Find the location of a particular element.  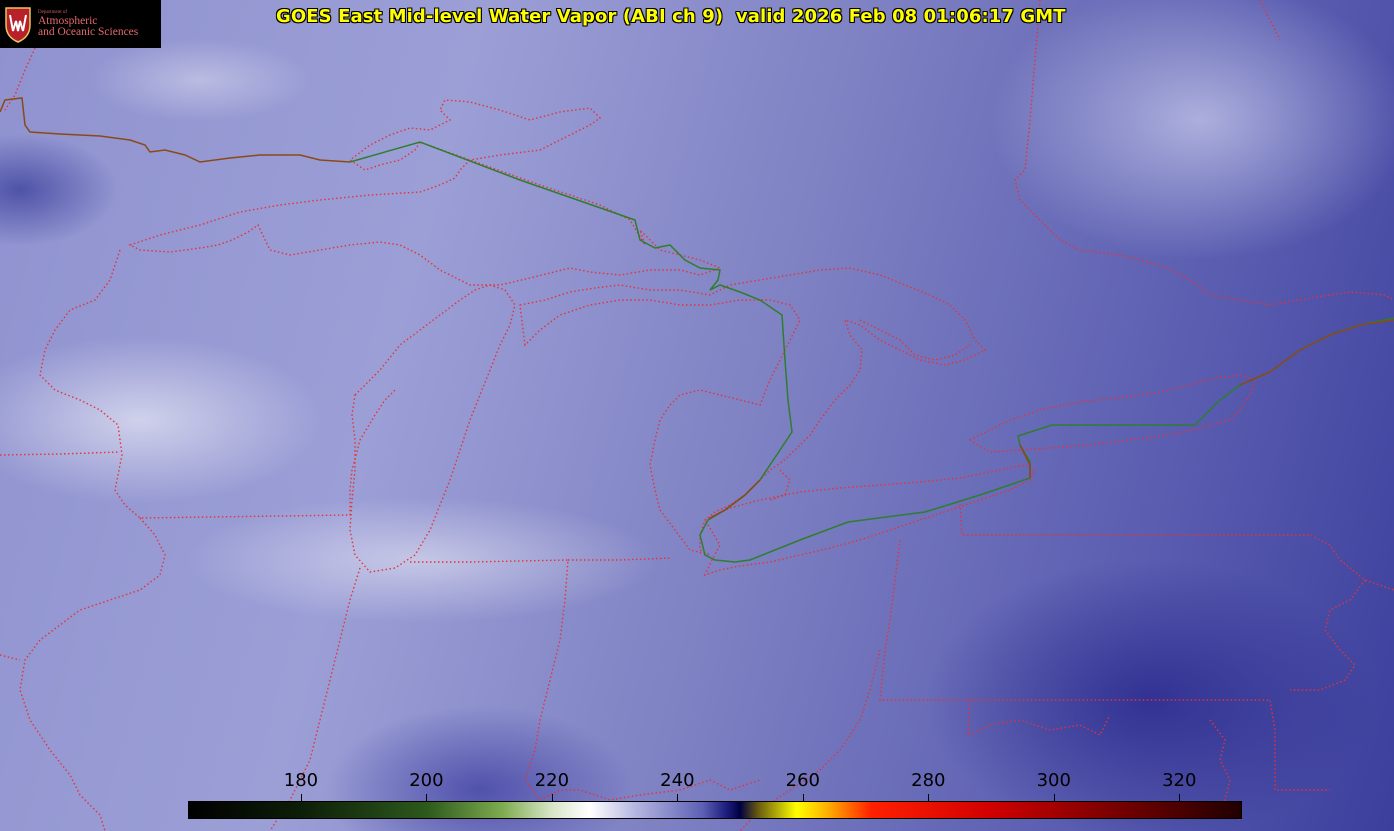

ontario-quebec-border is located at coordinates (1204, 153).